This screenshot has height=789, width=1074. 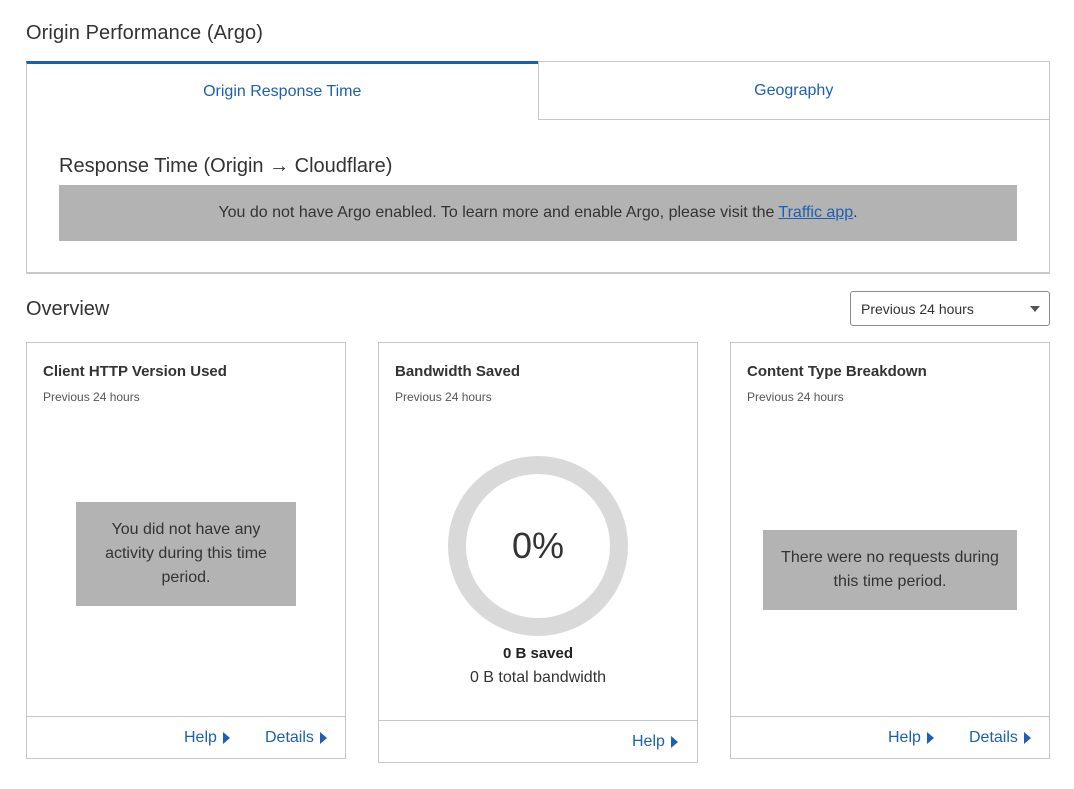 I want to click on argo-tabs: Origin Response Time Geography, so click(x=538, y=90).